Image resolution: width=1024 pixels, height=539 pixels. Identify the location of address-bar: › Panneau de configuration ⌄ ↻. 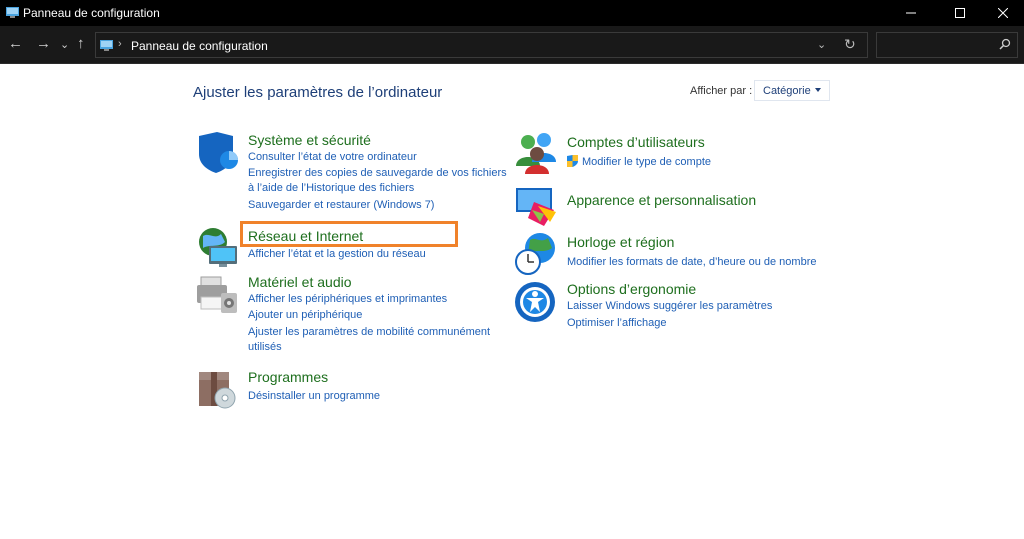
(481, 45).